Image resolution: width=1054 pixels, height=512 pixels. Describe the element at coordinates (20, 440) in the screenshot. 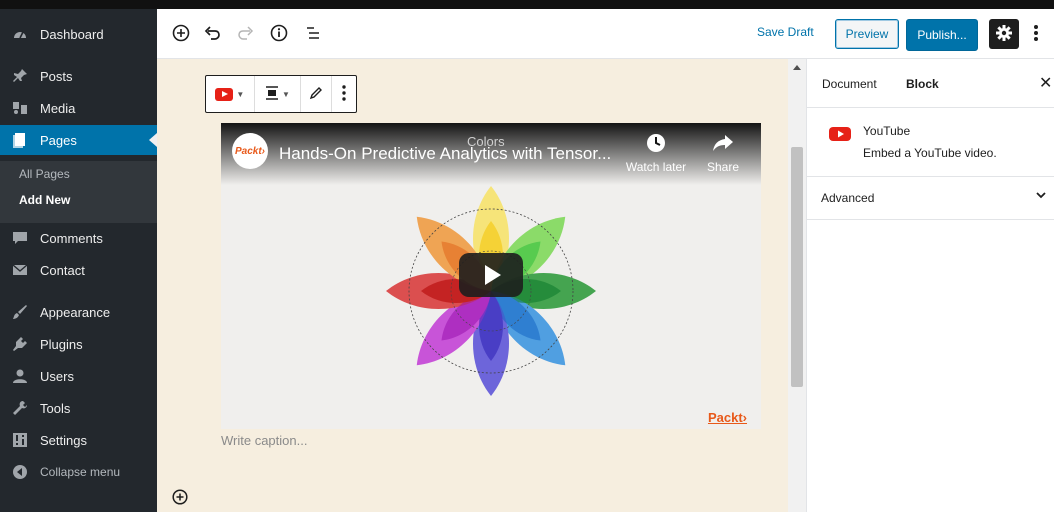

I see `settings-icon` at that location.